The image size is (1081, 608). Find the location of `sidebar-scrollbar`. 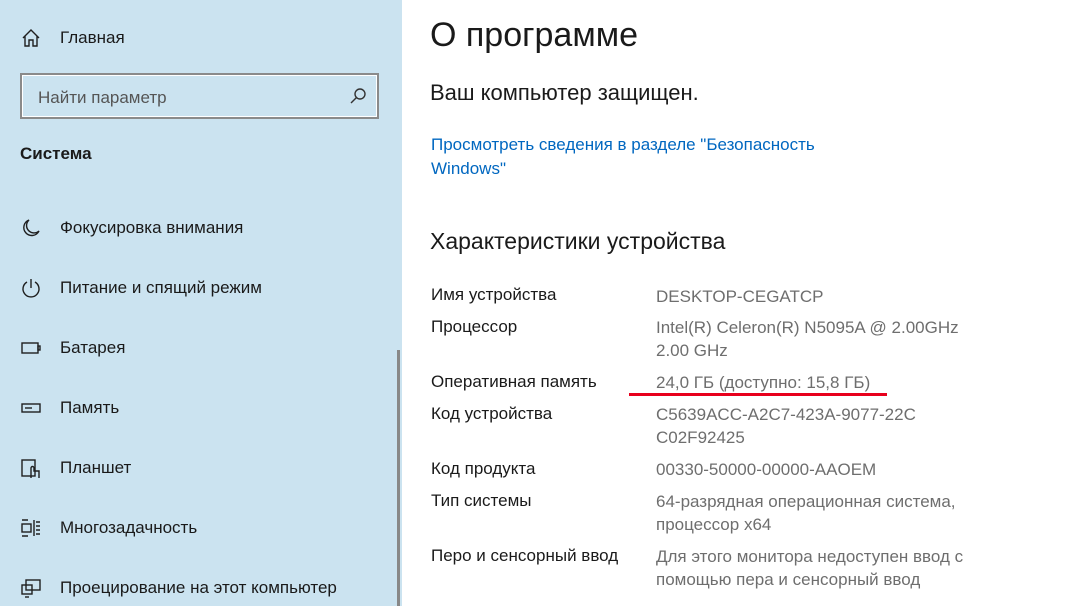

sidebar-scrollbar is located at coordinates (398, 478).